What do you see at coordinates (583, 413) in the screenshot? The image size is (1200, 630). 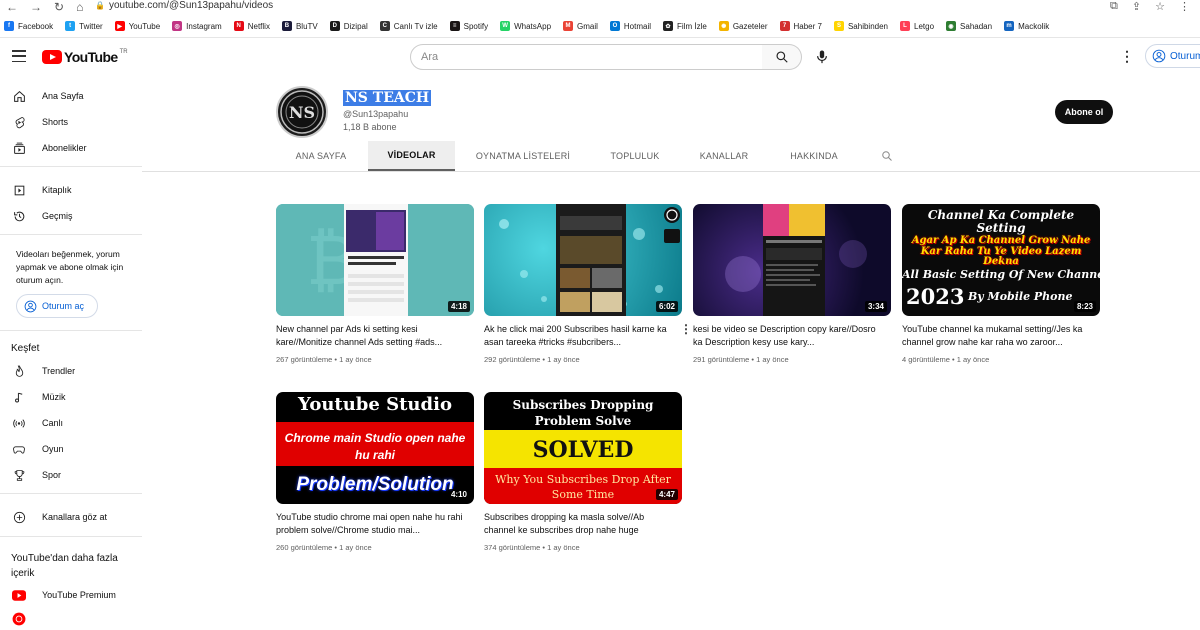 I see `thumbnail-text: Subscribes Dropping Problem Solve` at bounding box center [583, 413].